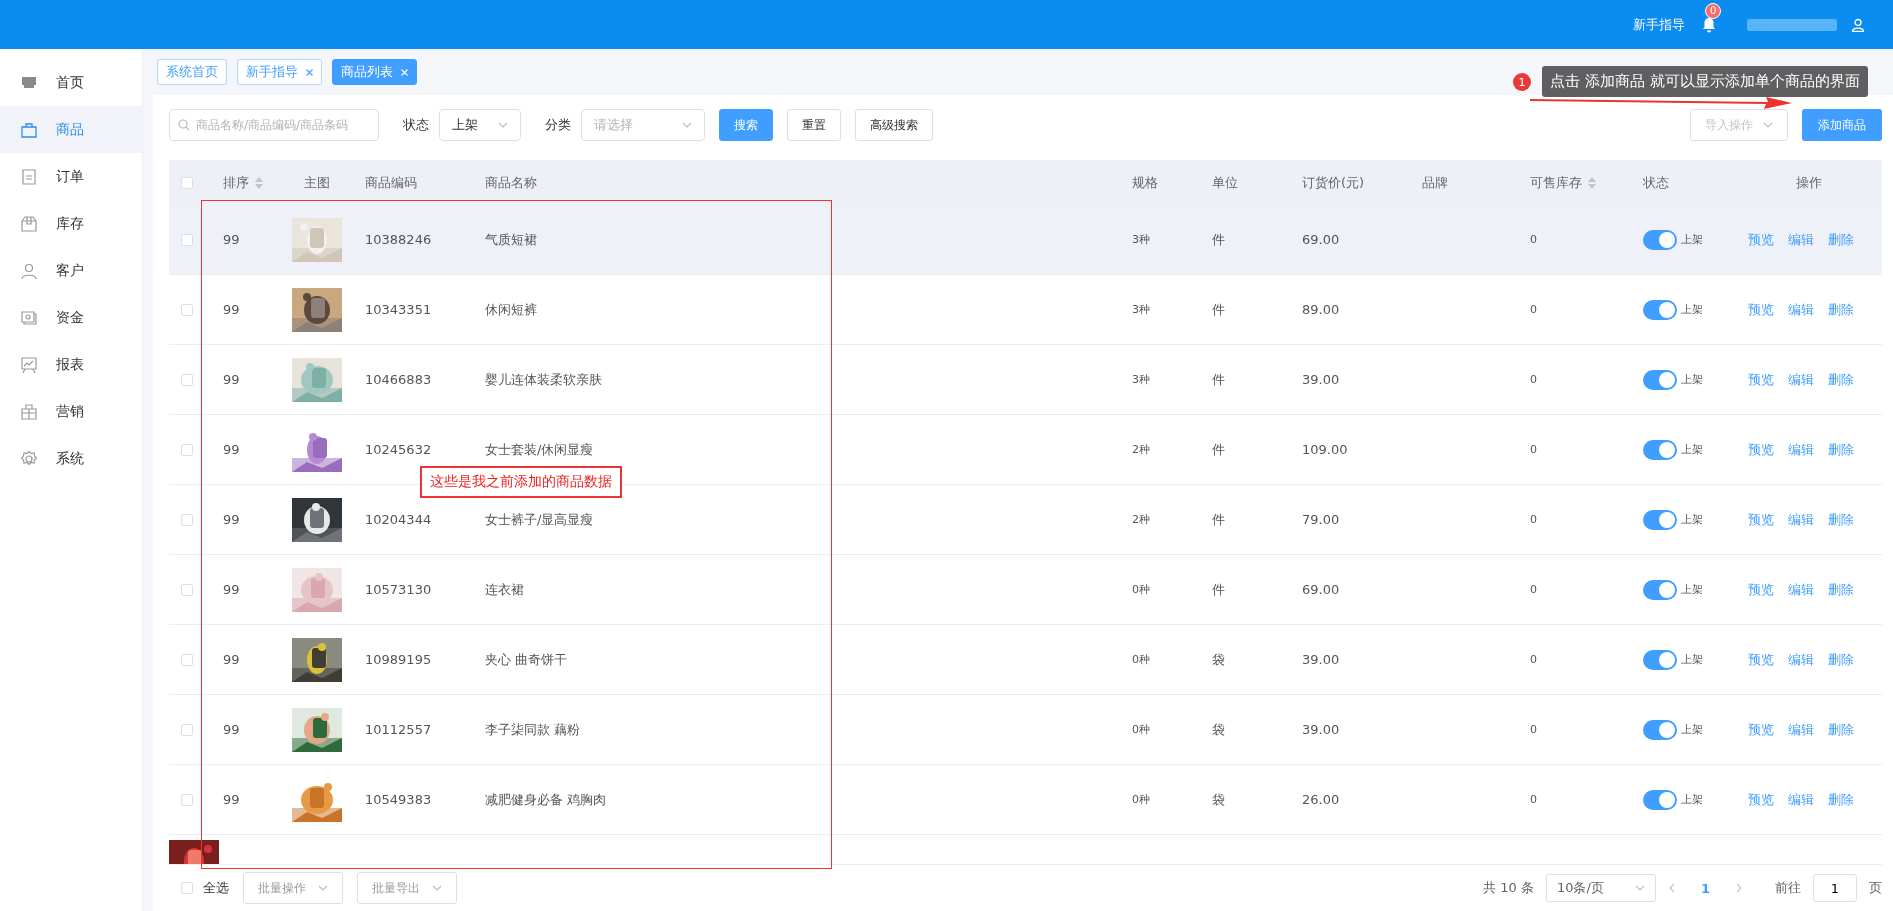 This screenshot has width=1893, height=911. I want to click on close-icon, so click(309, 72).